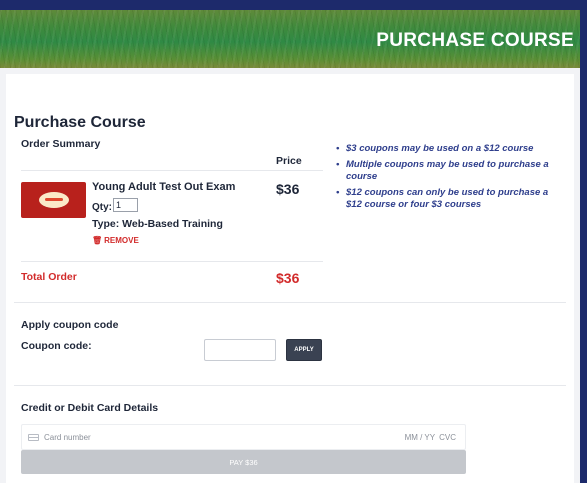  What do you see at coordinates (70, 325) in the screenshot?
I see `coupon-section-heading: Apply coupon code` at bounding box center [70, 325].